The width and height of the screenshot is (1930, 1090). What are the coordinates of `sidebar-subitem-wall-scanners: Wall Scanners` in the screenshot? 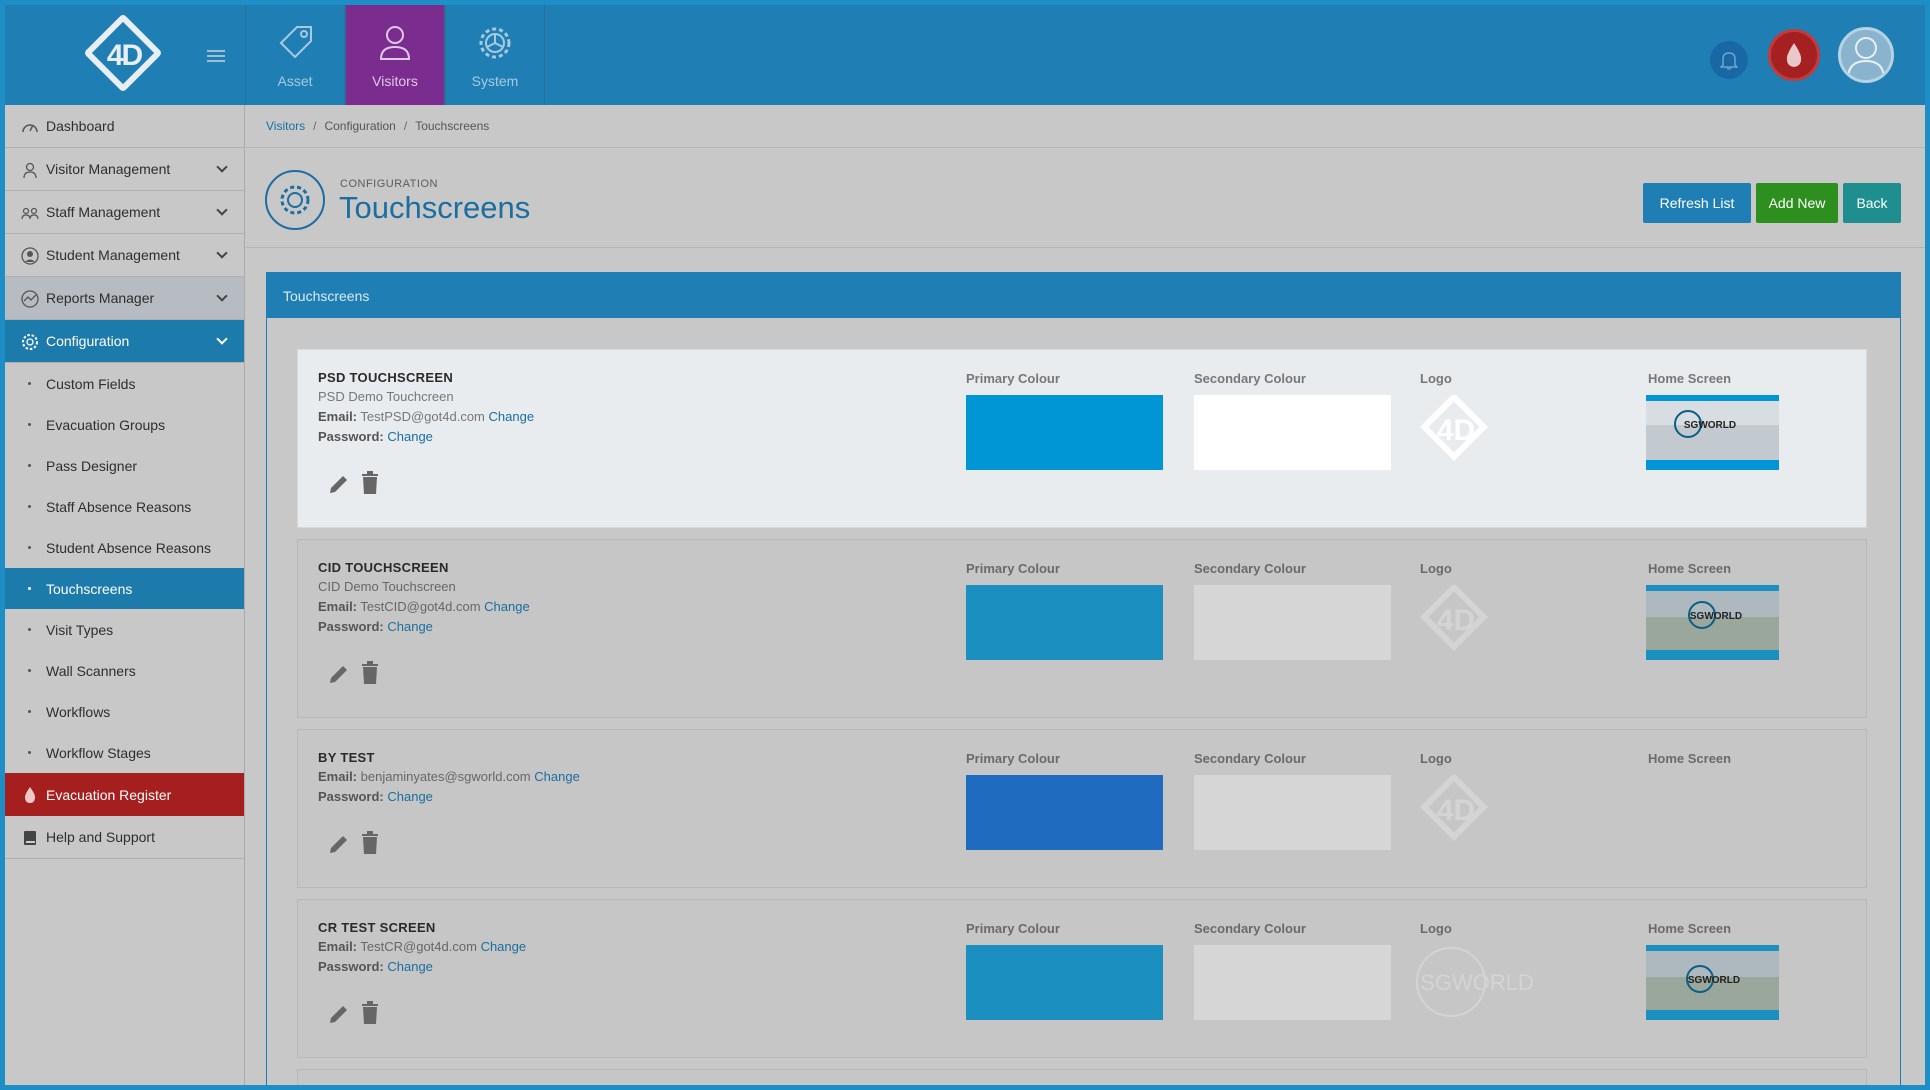 It's located at (124, 670).